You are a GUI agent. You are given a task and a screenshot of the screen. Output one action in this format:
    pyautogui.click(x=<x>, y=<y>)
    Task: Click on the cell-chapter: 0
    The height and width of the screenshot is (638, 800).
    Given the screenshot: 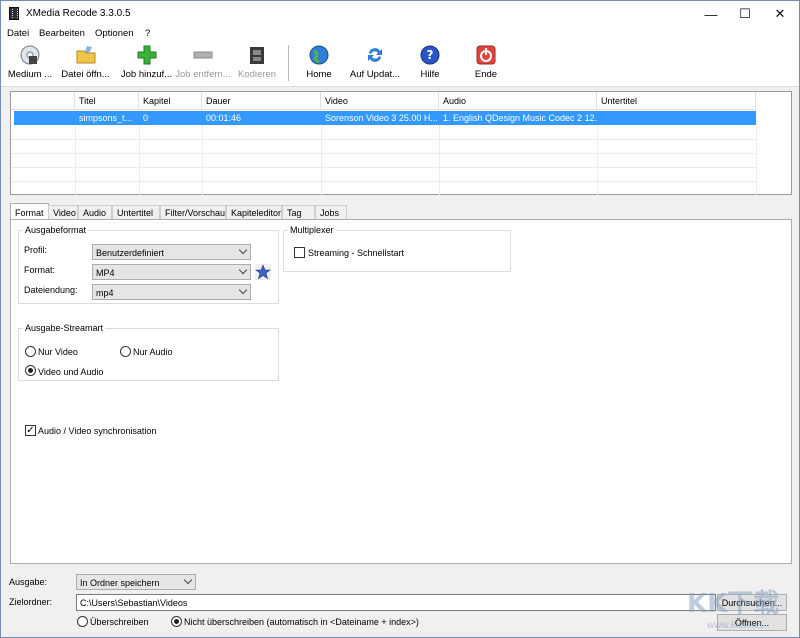 What is the action you would take?
    pyautogui.click(x=146, y=118)
    